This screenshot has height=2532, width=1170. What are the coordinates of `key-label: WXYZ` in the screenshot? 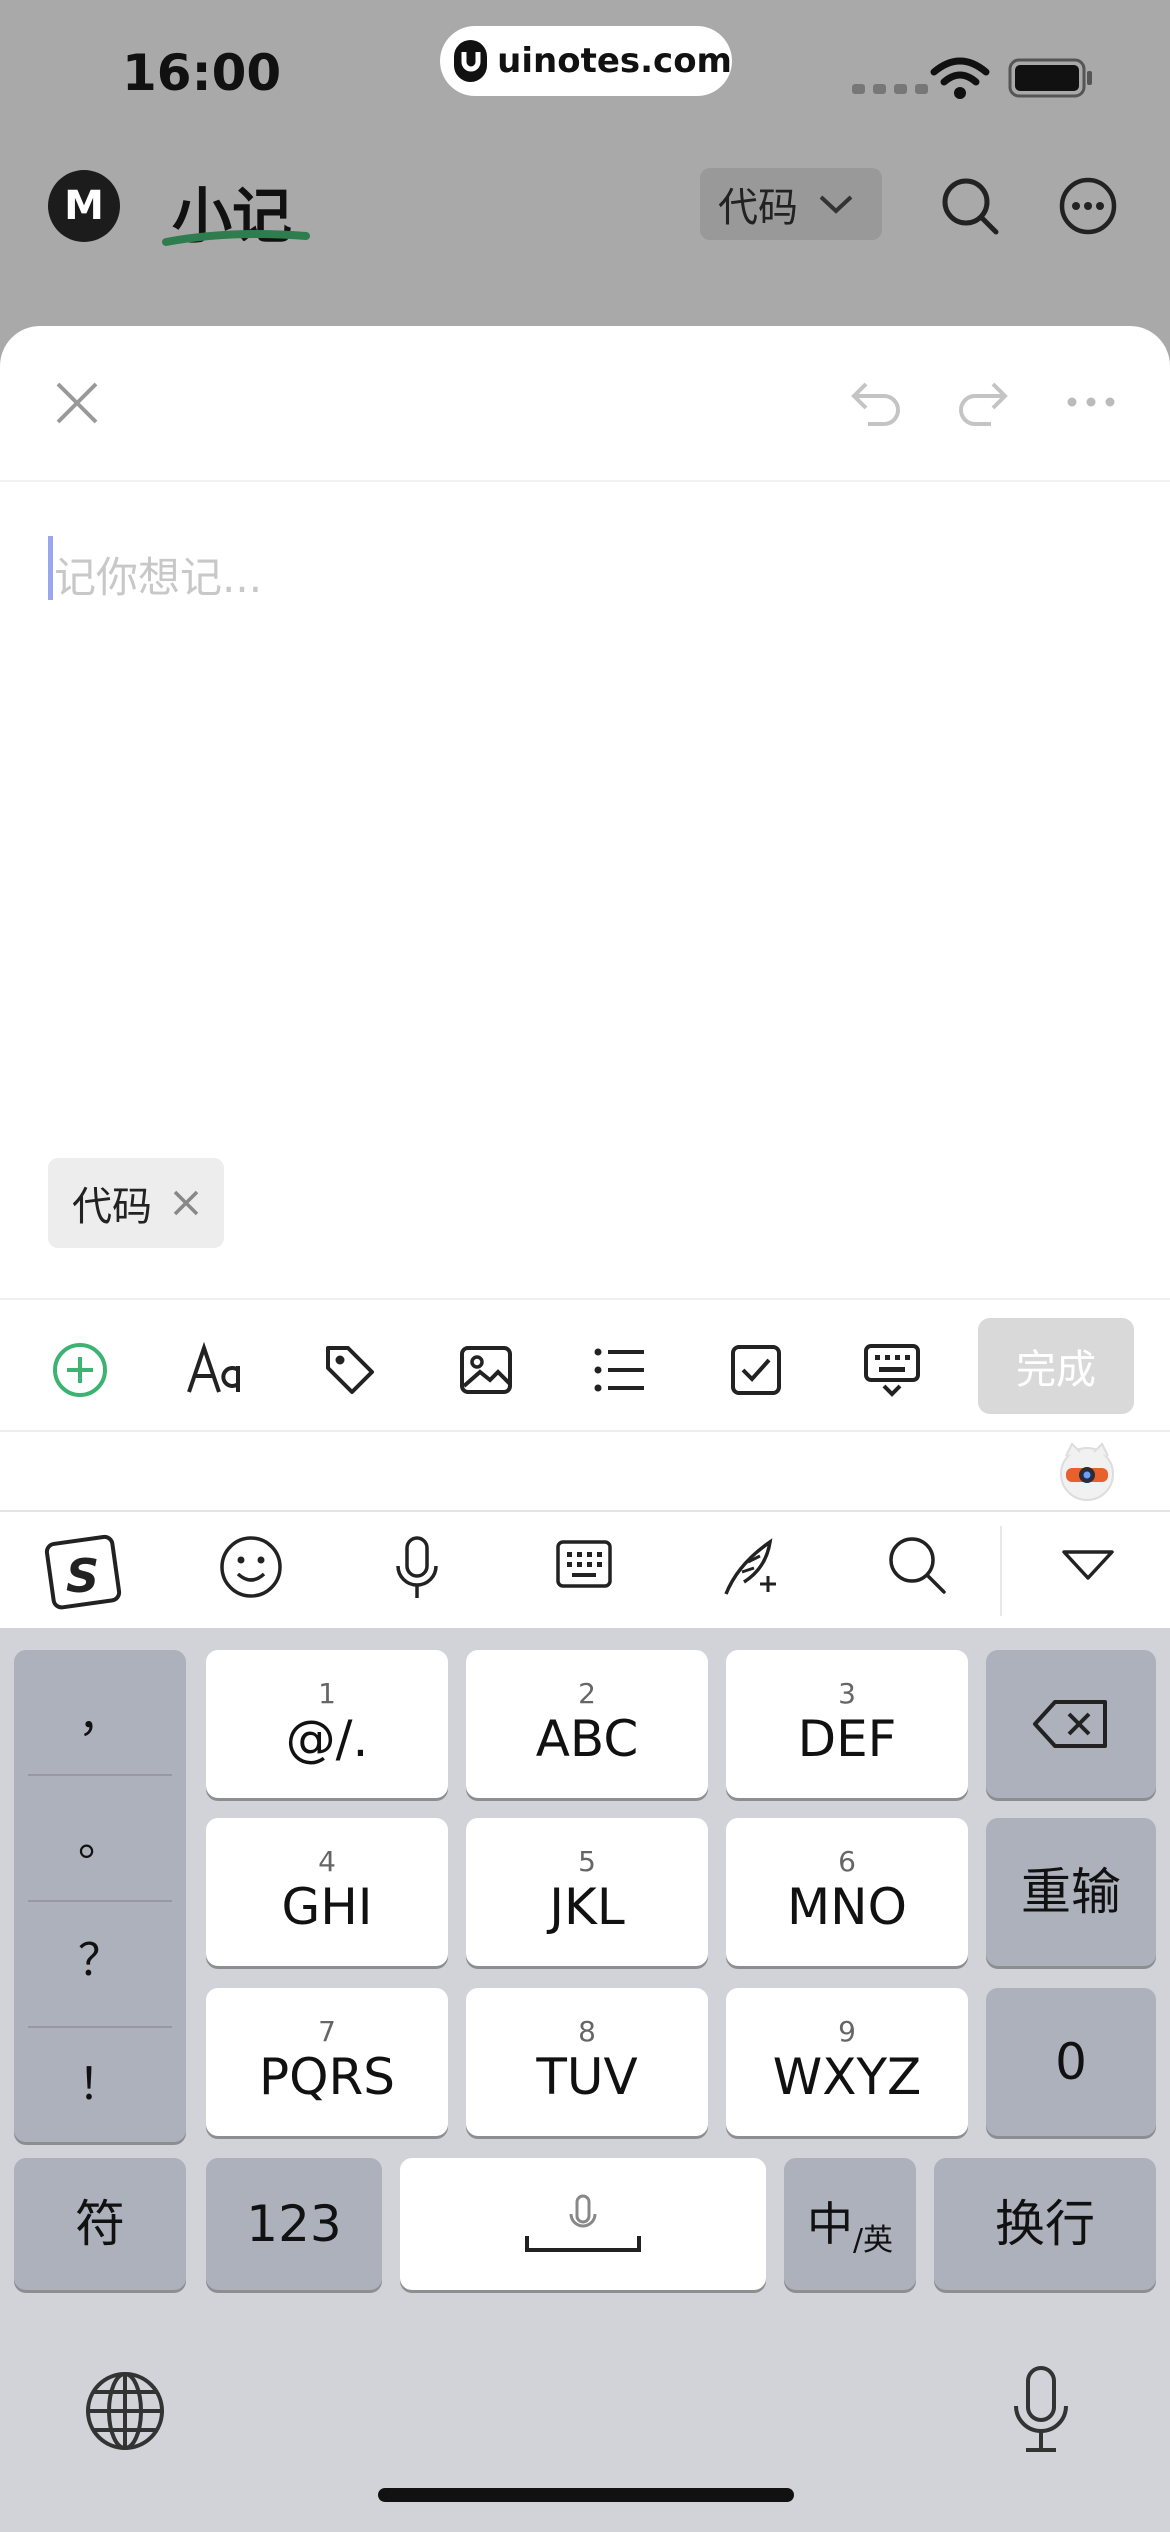 It's located at (847, 2077).